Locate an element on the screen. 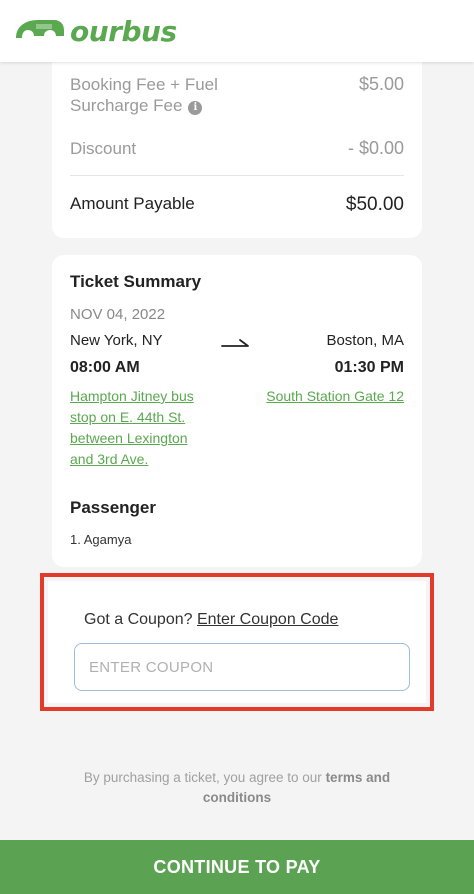  amount-payable-row: Amount Payable $50.00 is located at coordinates (237, 205).